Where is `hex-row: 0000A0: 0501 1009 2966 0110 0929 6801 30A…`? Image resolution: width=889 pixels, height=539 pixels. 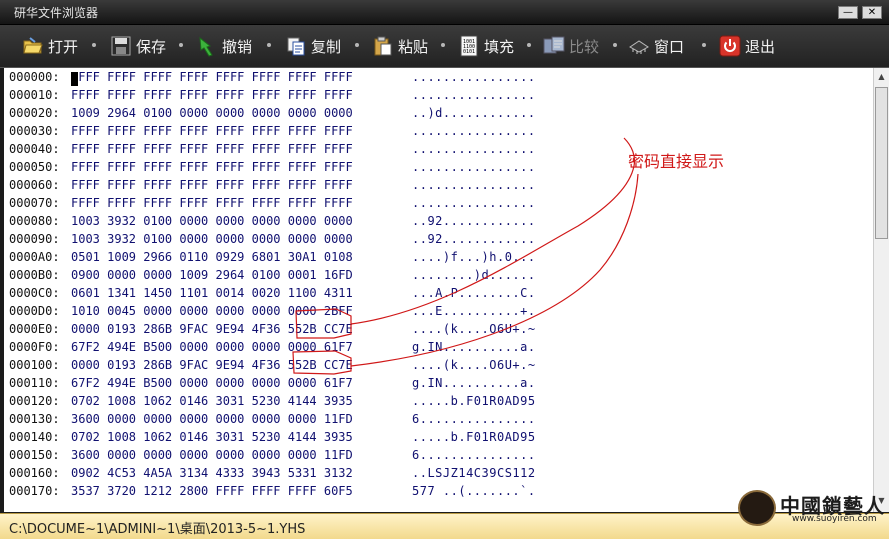 hex-row: 0000A0: 0501 1009 2966 0110 0929 6801 30A… is located at coordinates (434, 257).